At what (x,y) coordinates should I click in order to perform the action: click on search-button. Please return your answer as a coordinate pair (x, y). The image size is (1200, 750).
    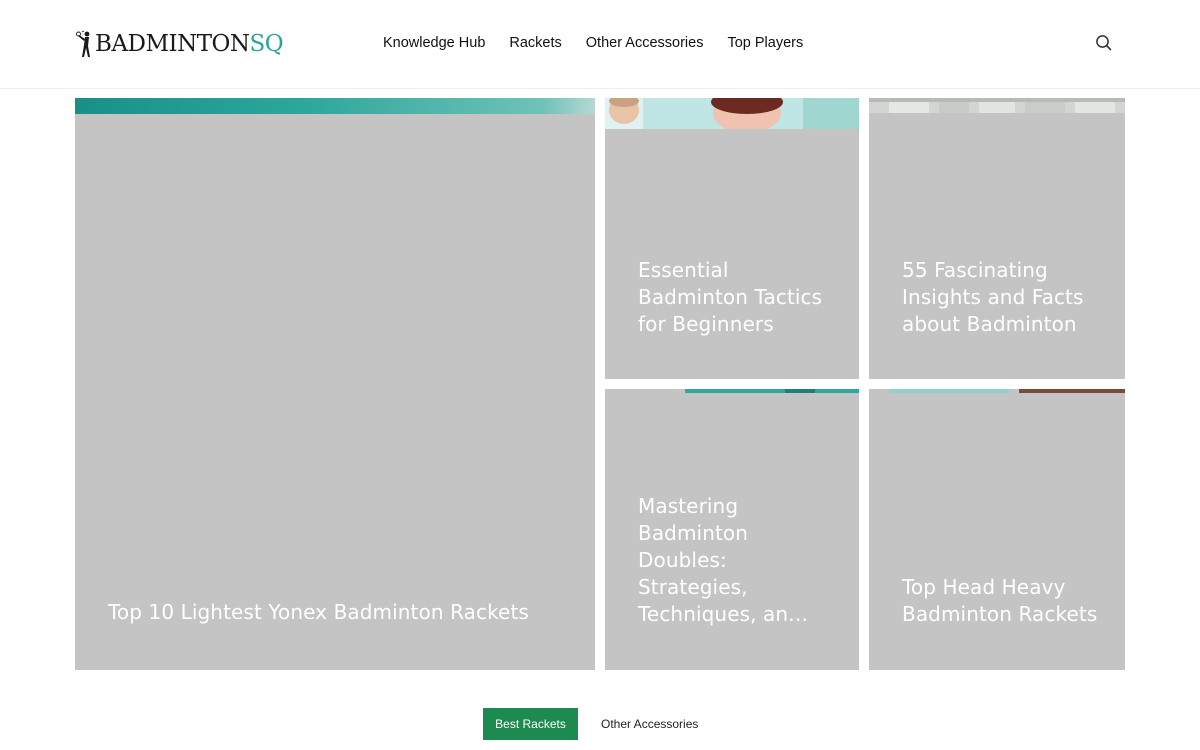
    Looking at the image, I should click on (1104, 43).